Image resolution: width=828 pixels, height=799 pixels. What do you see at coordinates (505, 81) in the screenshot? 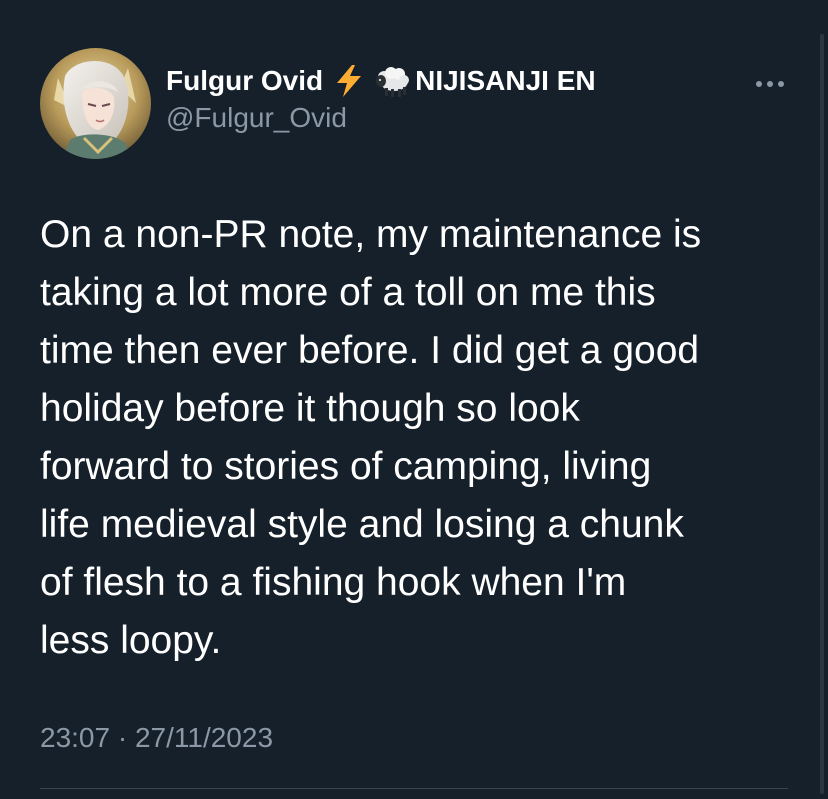
I see `display-name-suffix: NIJISANJI EN` at bounding box center [505, 81].